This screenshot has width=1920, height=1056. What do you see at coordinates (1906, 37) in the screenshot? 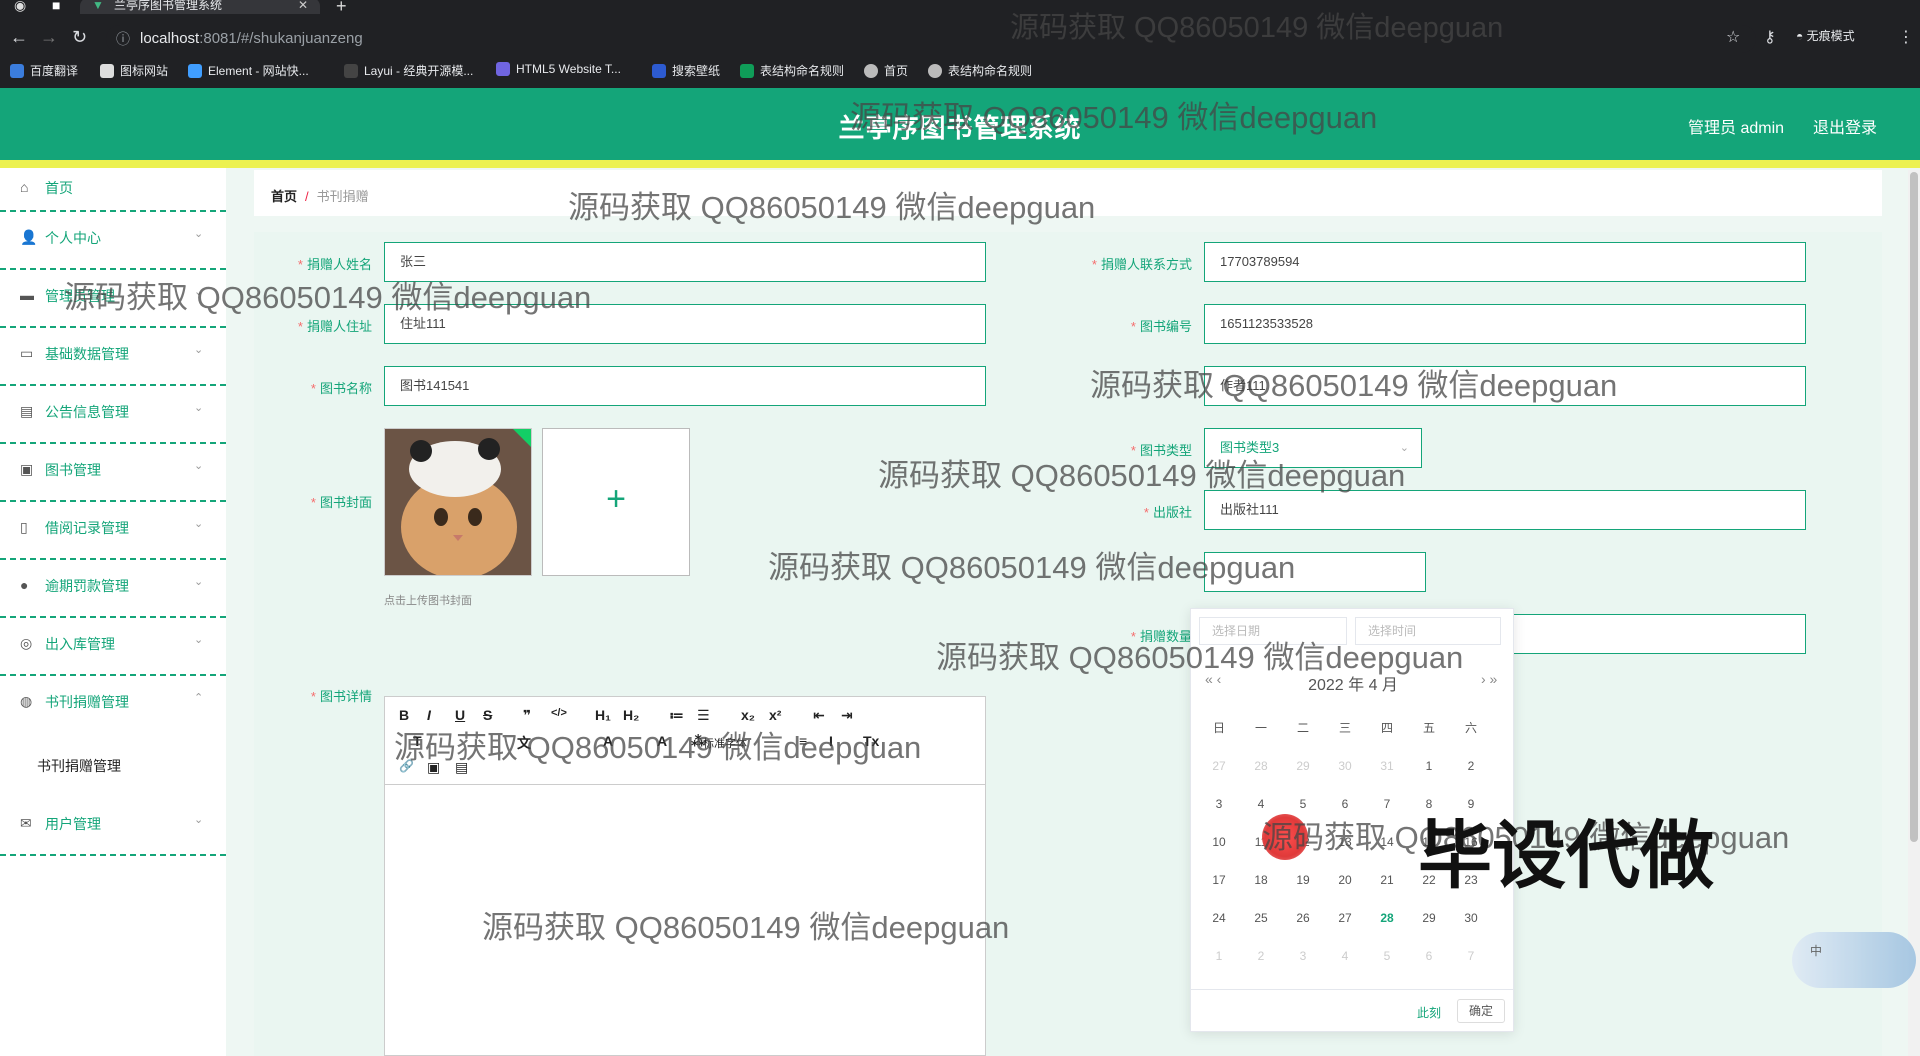
I see `browser-more-icon: ⋮` at bounding box center [1906, 37].